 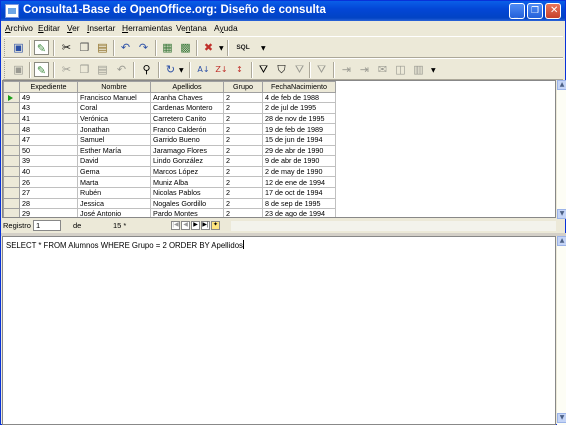 I want to click on sort-ascending-icon: A↓, so click(x=203, y=69).